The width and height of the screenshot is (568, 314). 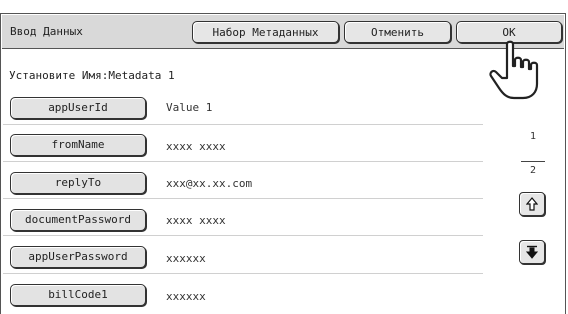 I want to click on arrow-down-icon, so click(x=532, y=252).